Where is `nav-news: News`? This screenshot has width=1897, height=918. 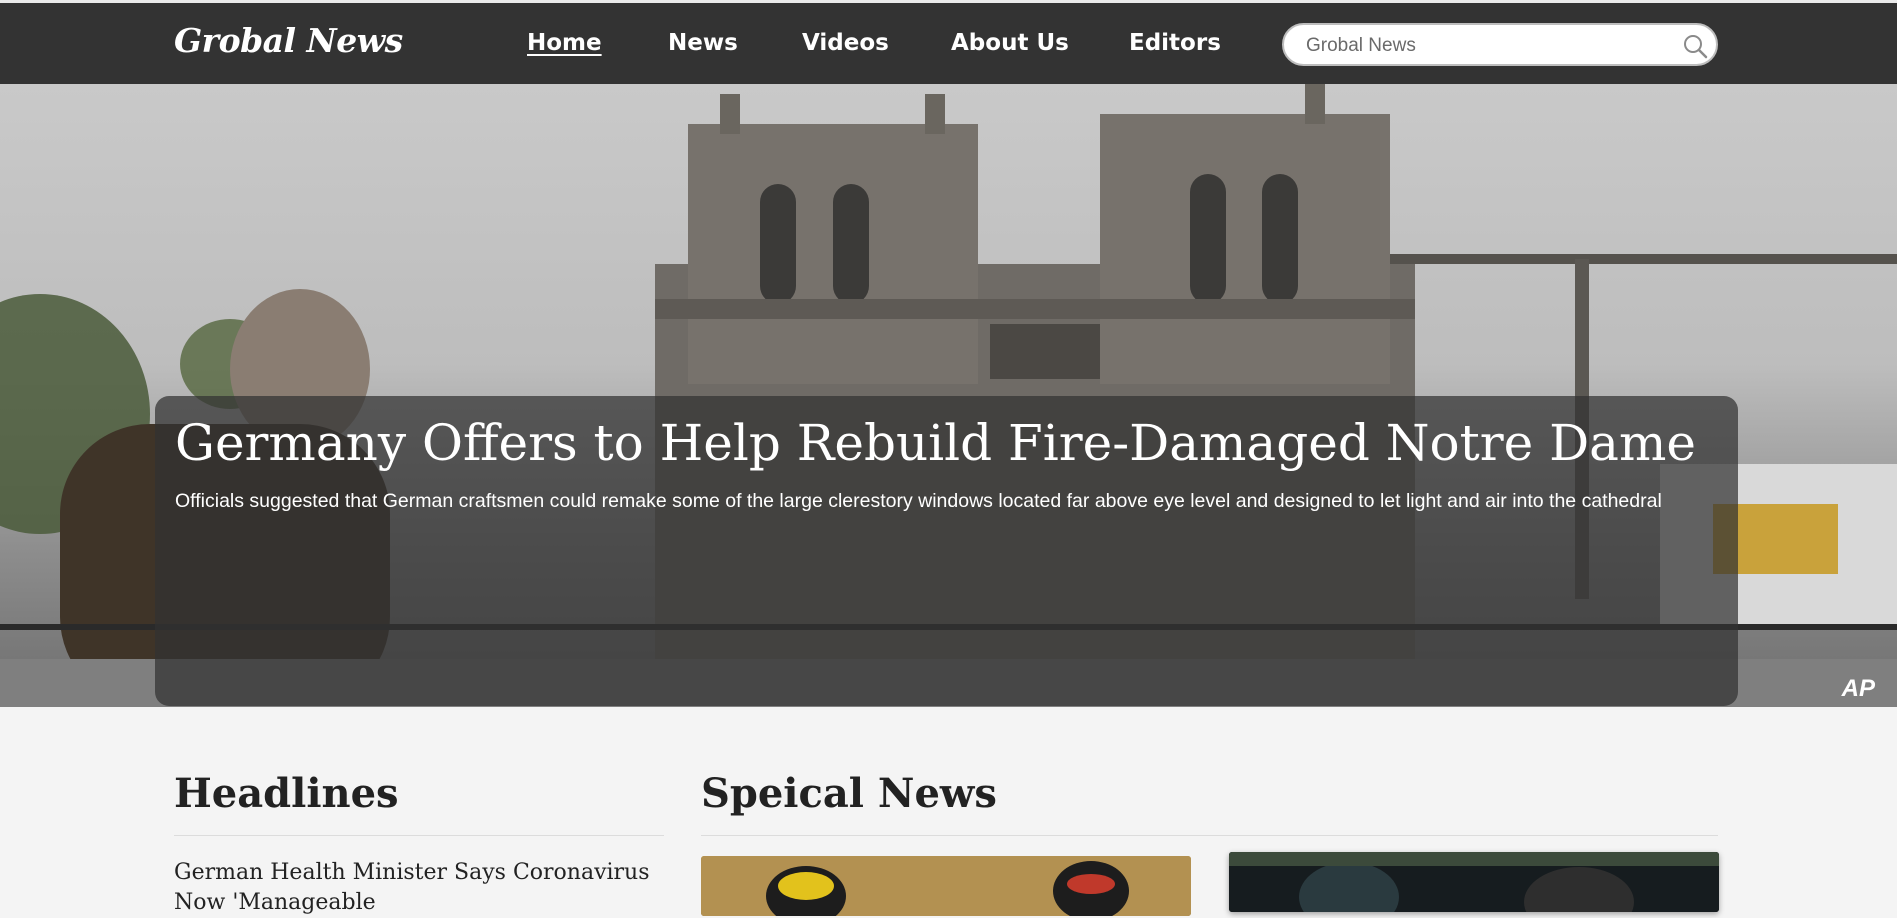 nav-news: News is located at coordinates (703, 43).